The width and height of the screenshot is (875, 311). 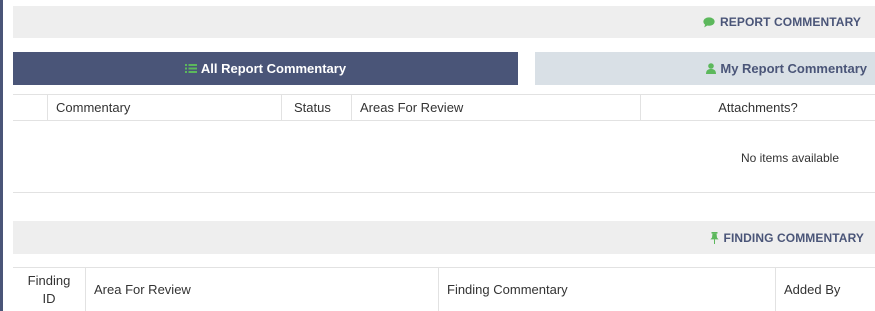 What do you see at coordinates (790, 22) in the screenshot?
I see `report-commentary-title: REPORT COMMENTARY` at bounding box center [790, 22].